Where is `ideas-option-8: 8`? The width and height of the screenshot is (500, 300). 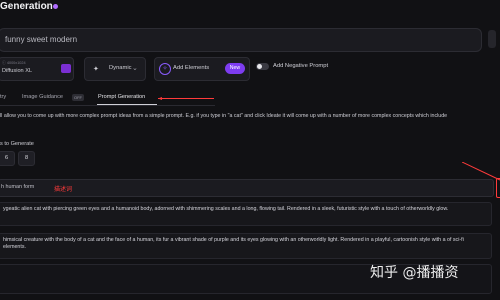 ideas-option-8: 8 is located at coordinates (26, 158).